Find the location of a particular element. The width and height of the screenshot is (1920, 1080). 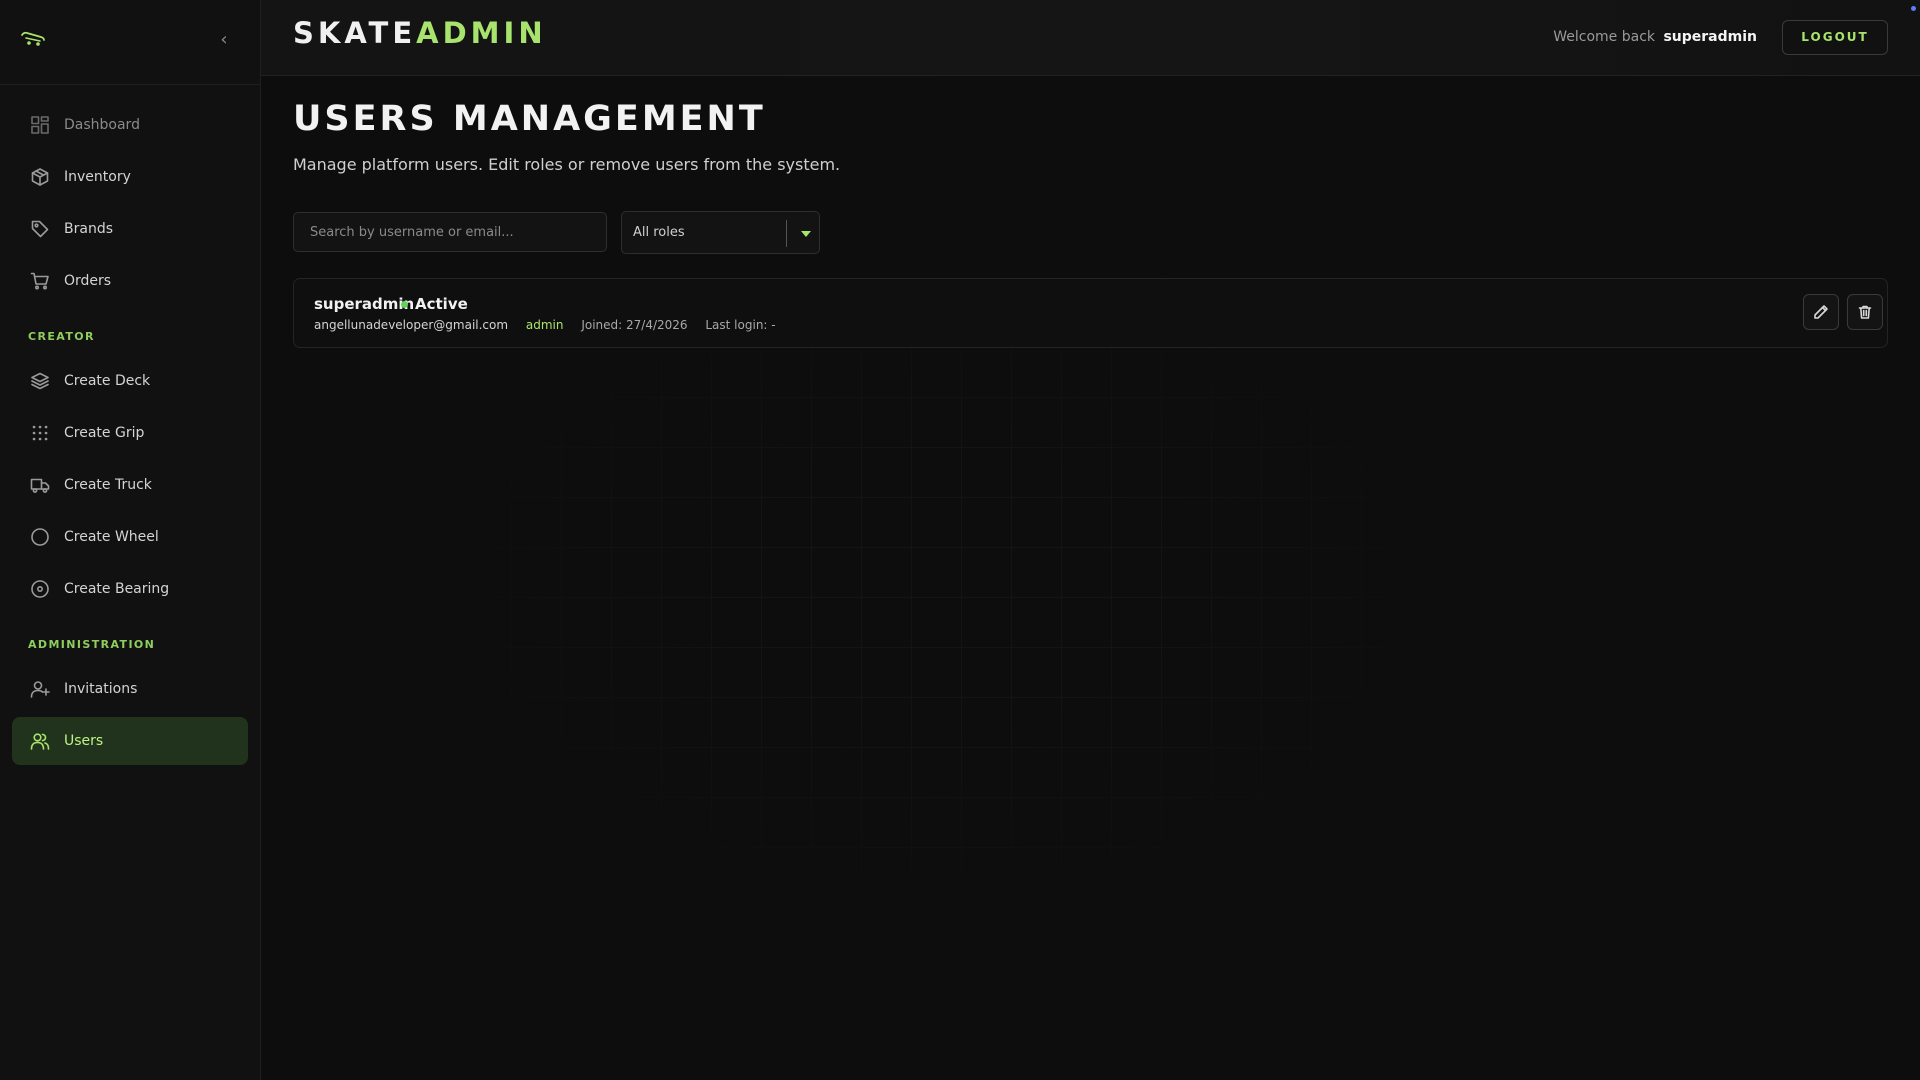

user-plus-icon is located at coordinates (40, 689).